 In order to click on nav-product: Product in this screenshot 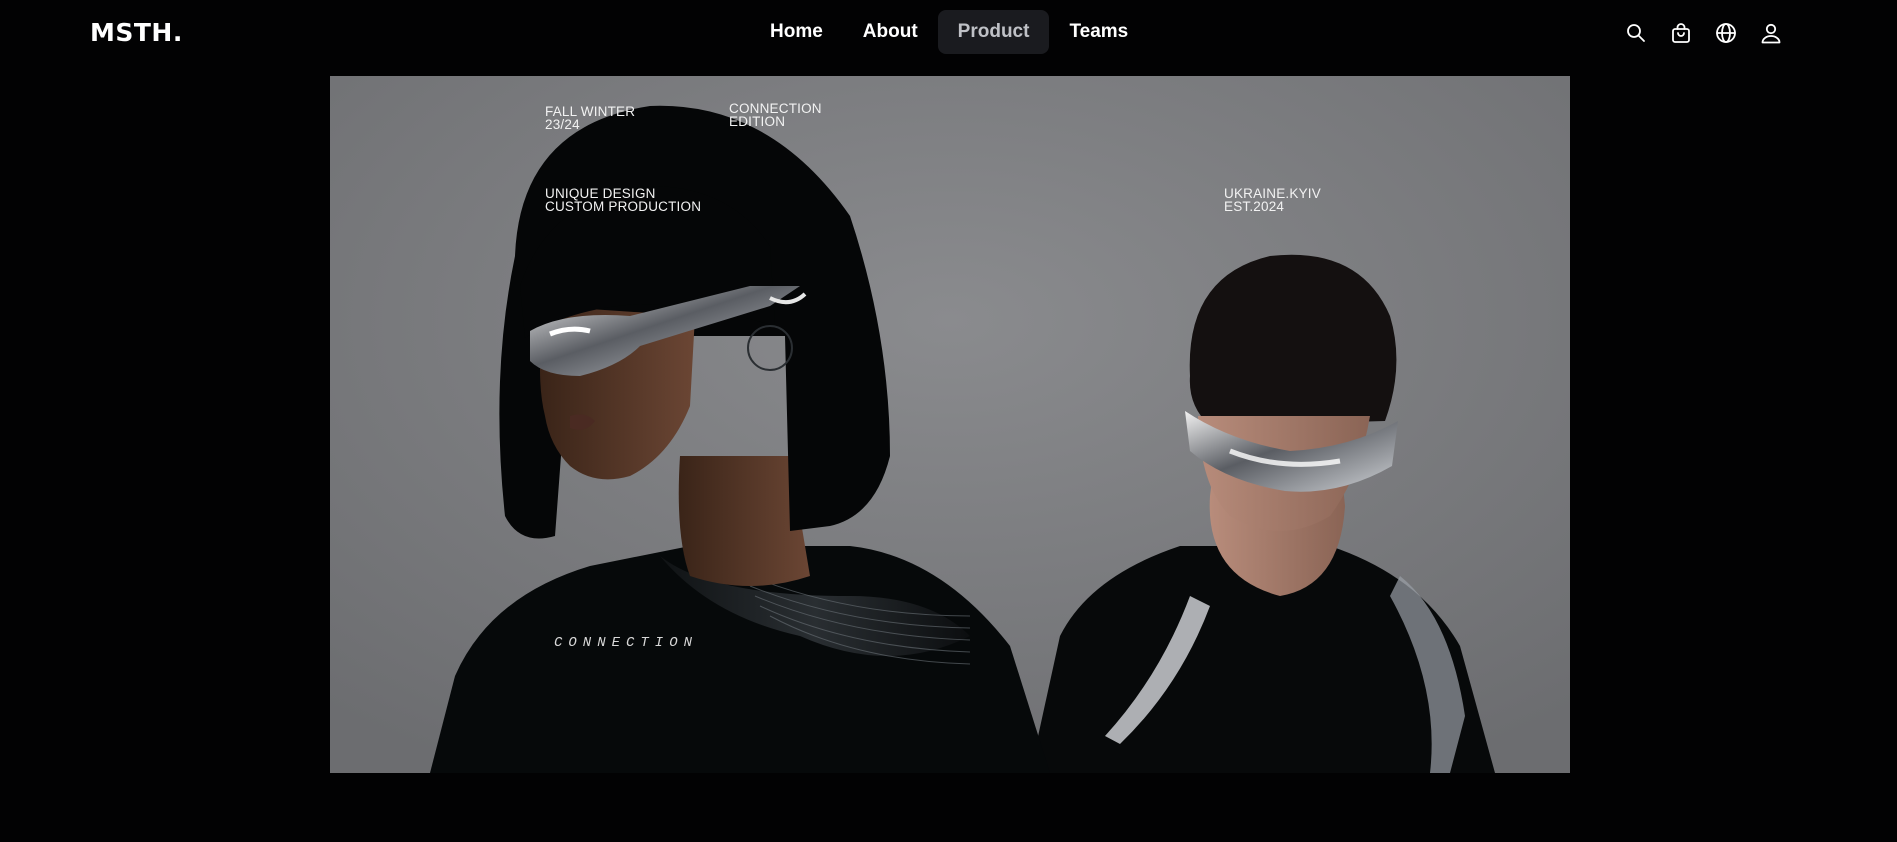, I will do `click(993, 32)`.